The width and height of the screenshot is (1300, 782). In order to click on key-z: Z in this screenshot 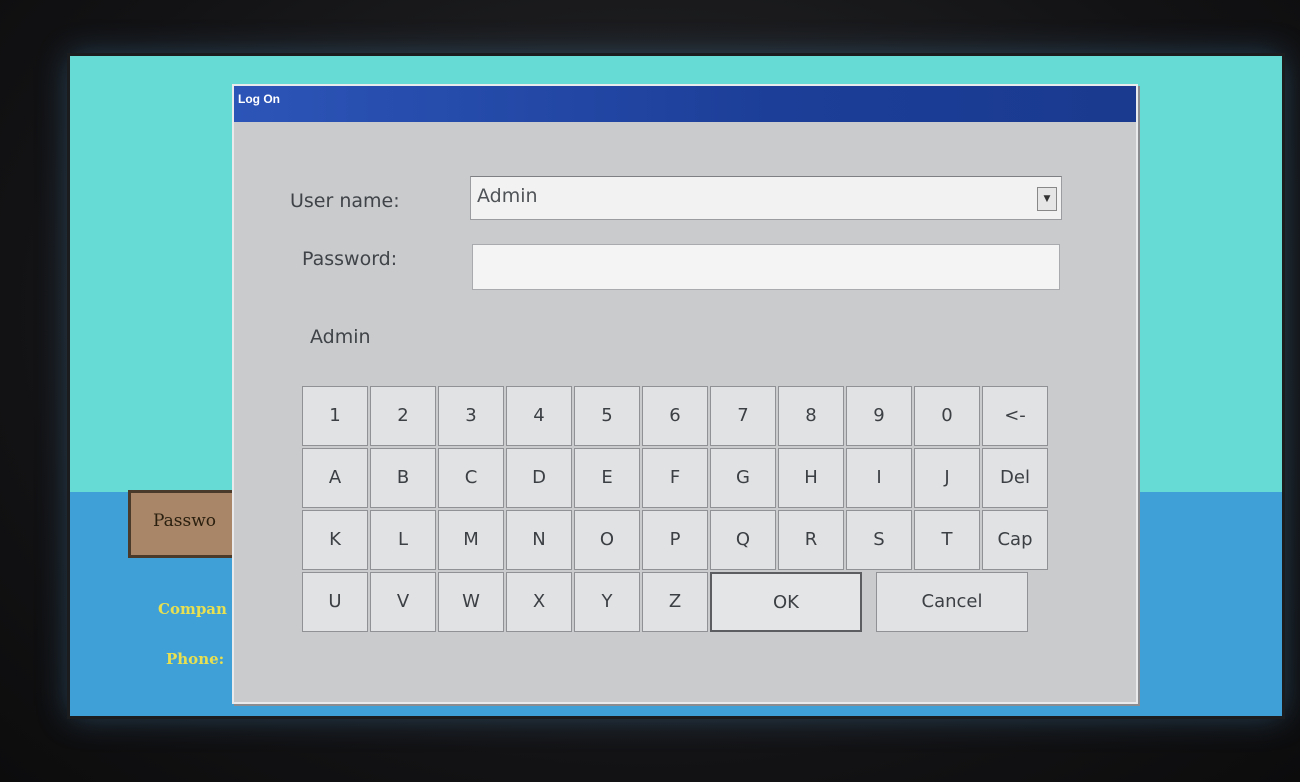, I will do `click(675, 602)`.